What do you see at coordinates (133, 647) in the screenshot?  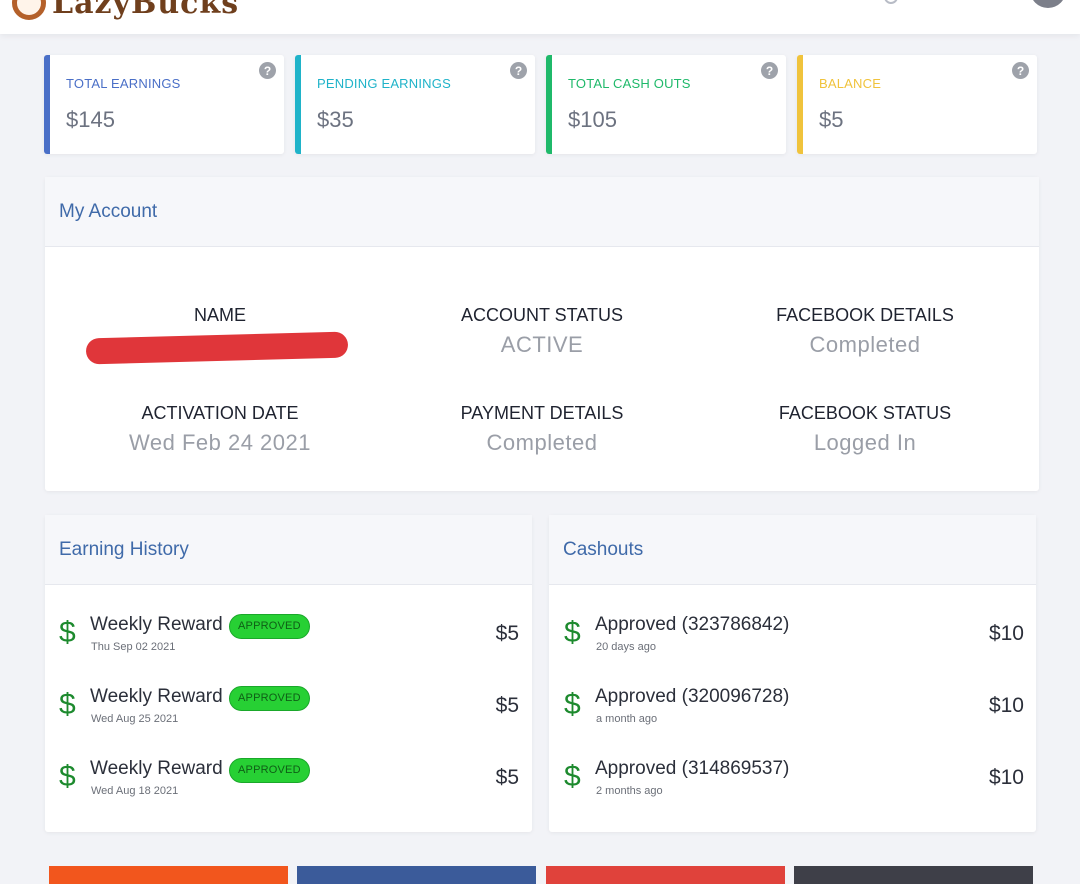 I see `earning-date: Thu Sep 02 2021` at bounding box center [133, 647].